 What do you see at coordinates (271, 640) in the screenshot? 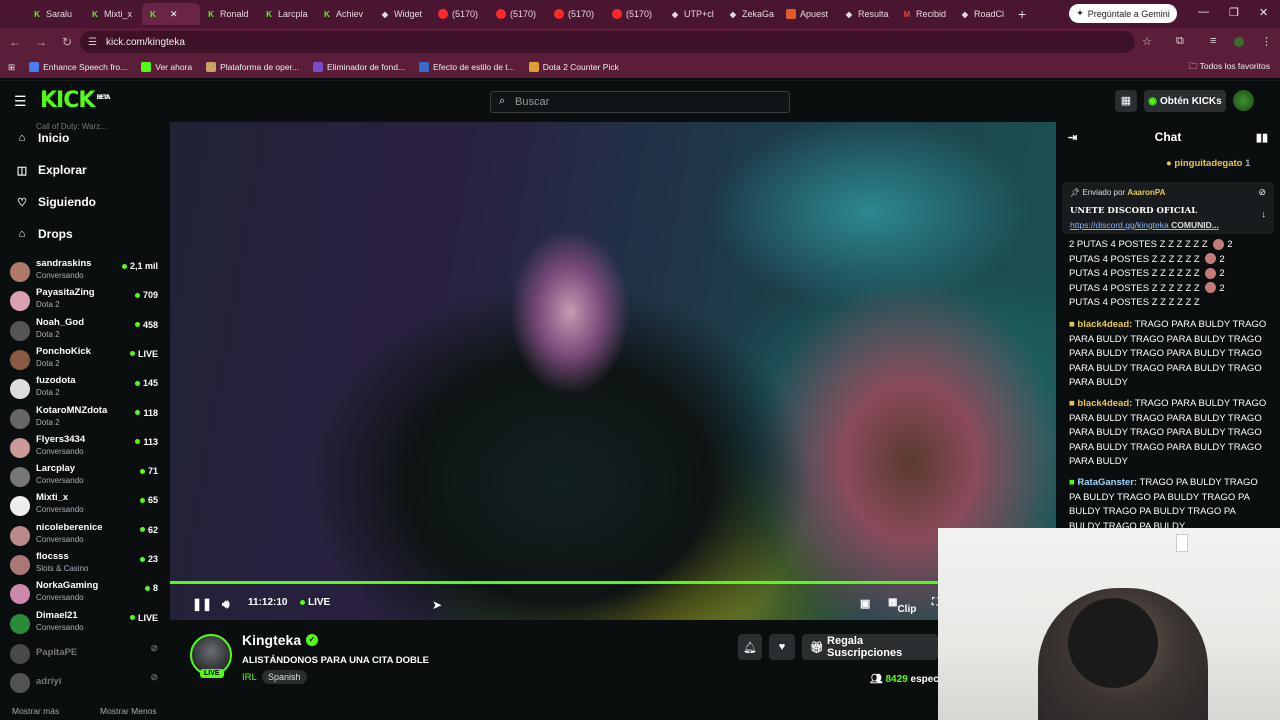
I see `streamer-name: Kingteka` at bounding box center [271, 640].